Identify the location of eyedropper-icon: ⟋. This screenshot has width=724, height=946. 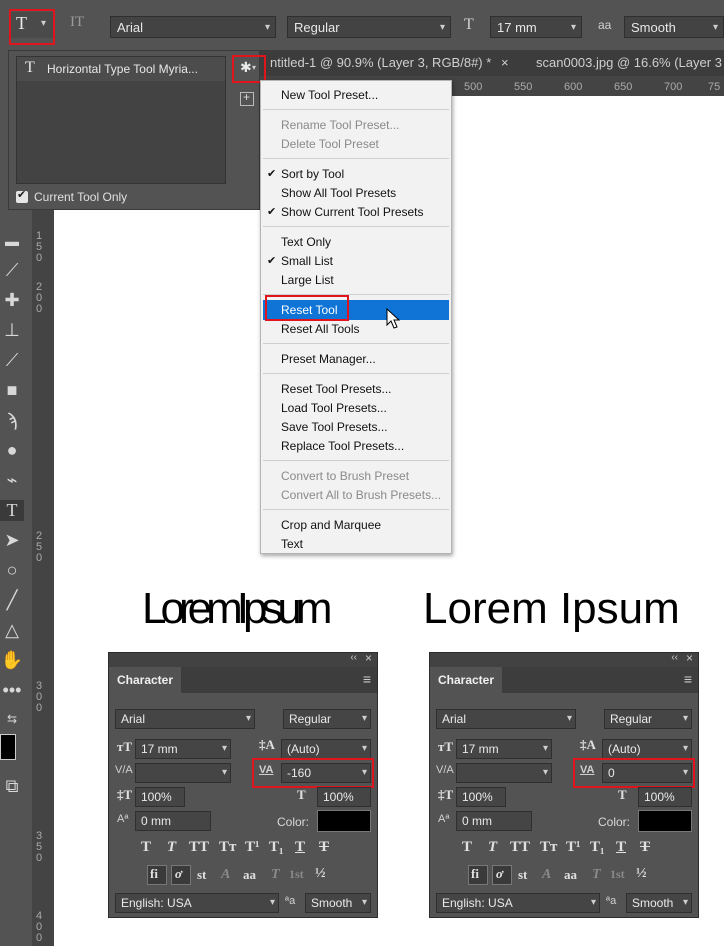
(12, 270).